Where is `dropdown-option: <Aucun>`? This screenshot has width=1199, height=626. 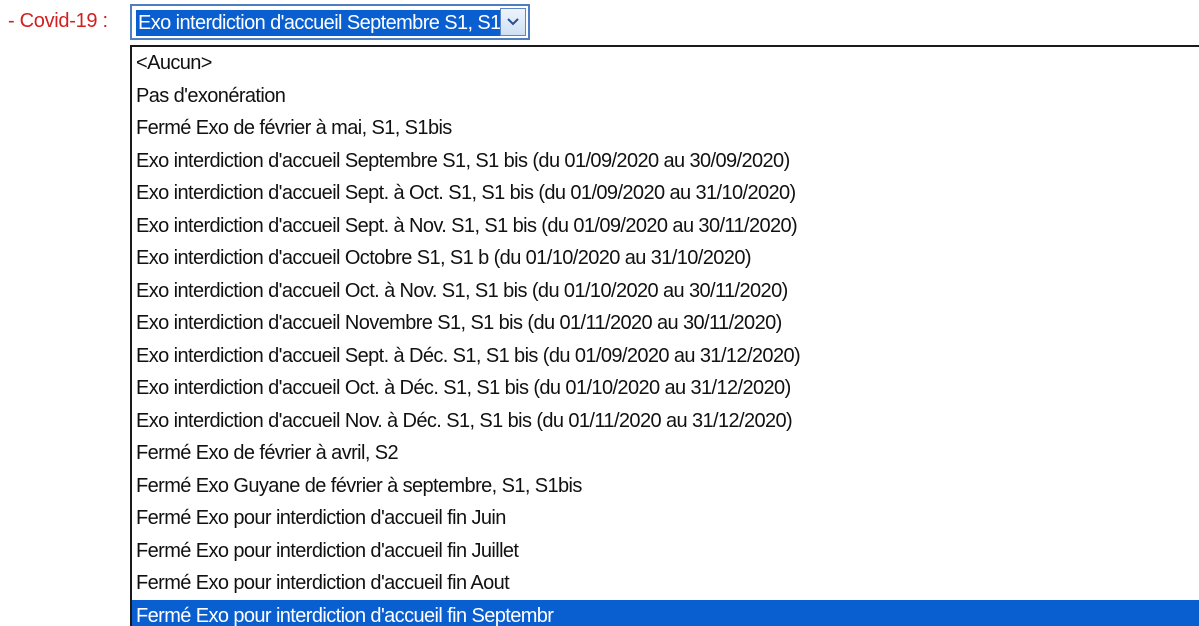
dropdown-option: <Aucun> is located at coordinates (665, 63).